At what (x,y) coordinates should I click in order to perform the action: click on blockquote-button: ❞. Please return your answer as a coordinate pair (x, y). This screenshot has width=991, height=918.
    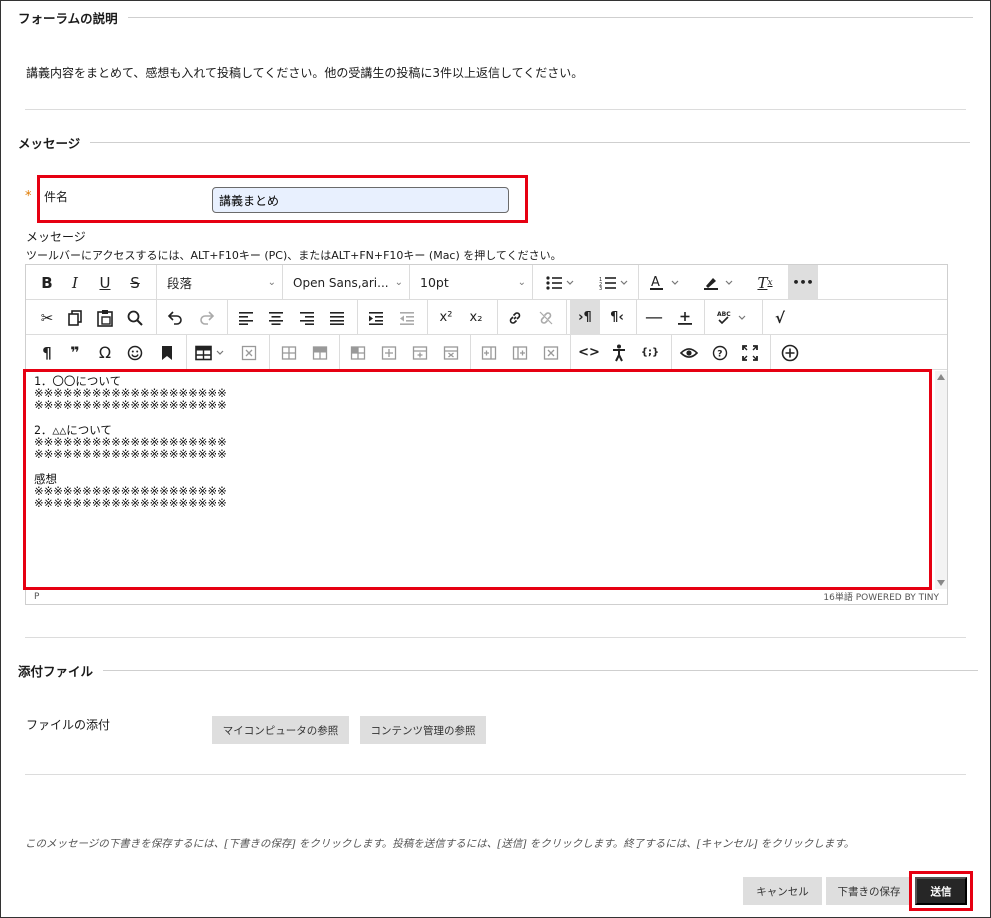
    Looking at the image, I should click on (75, 352).